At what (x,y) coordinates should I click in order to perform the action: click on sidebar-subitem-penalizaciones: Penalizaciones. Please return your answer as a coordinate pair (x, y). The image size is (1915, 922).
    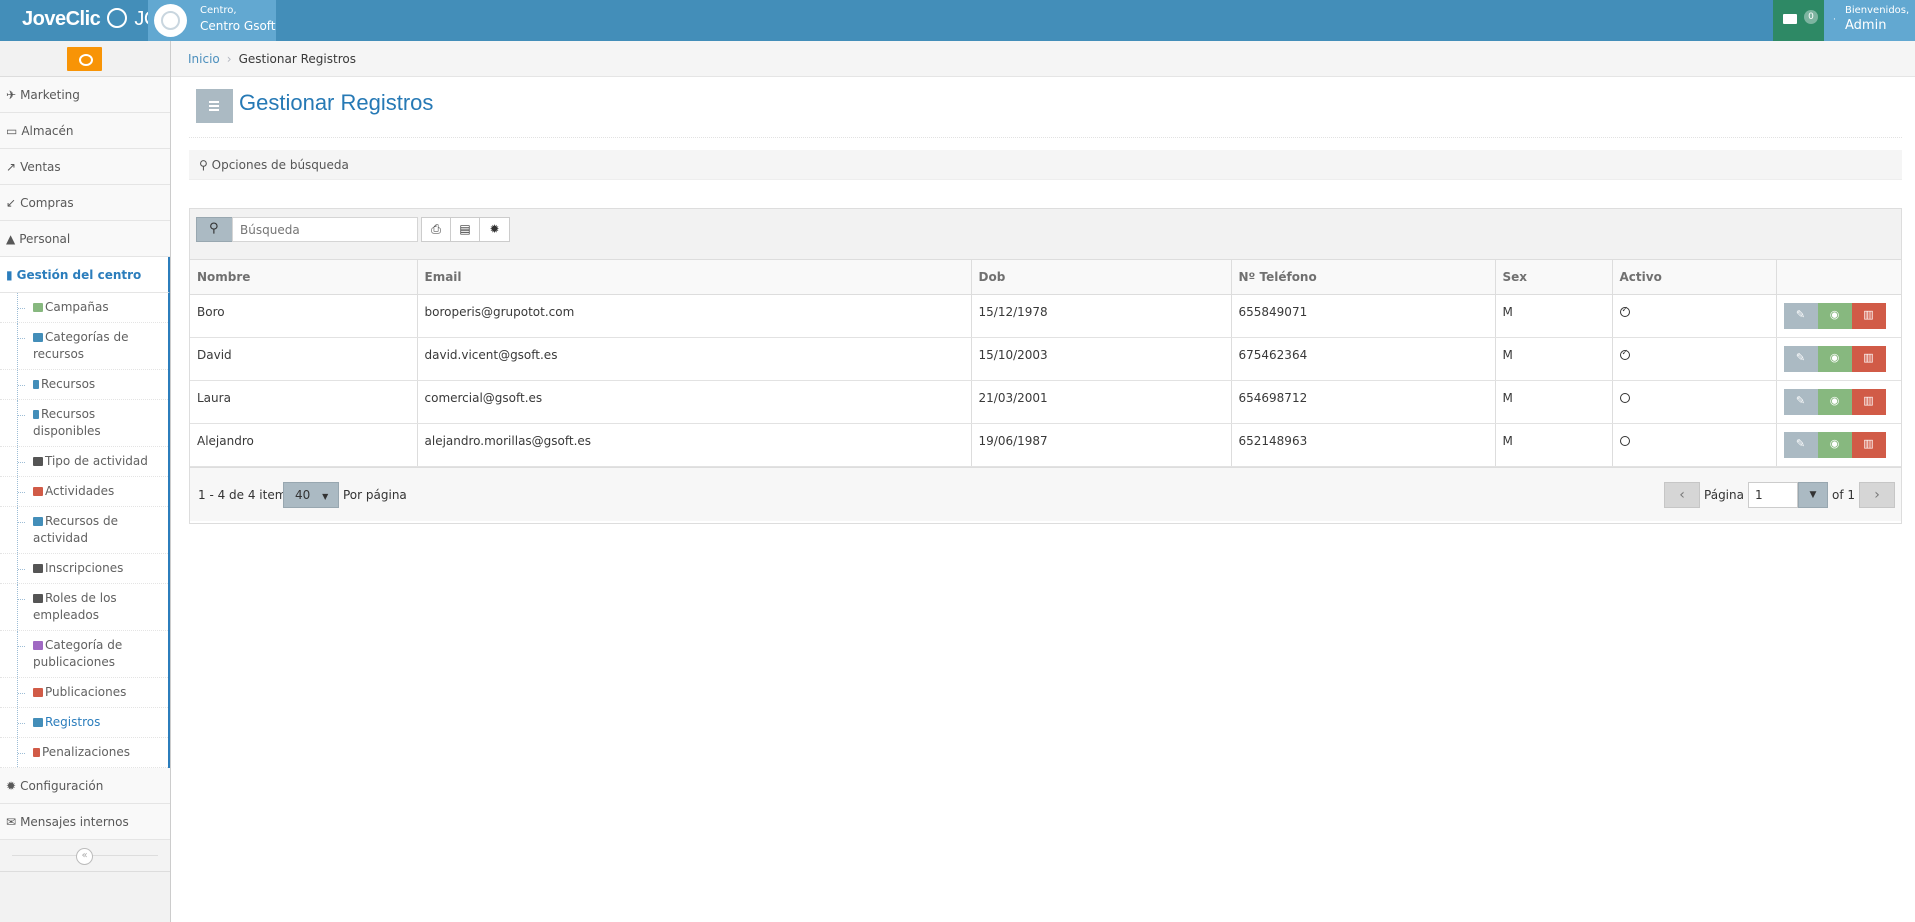
    Looking at the image, I should click on (84, 753).